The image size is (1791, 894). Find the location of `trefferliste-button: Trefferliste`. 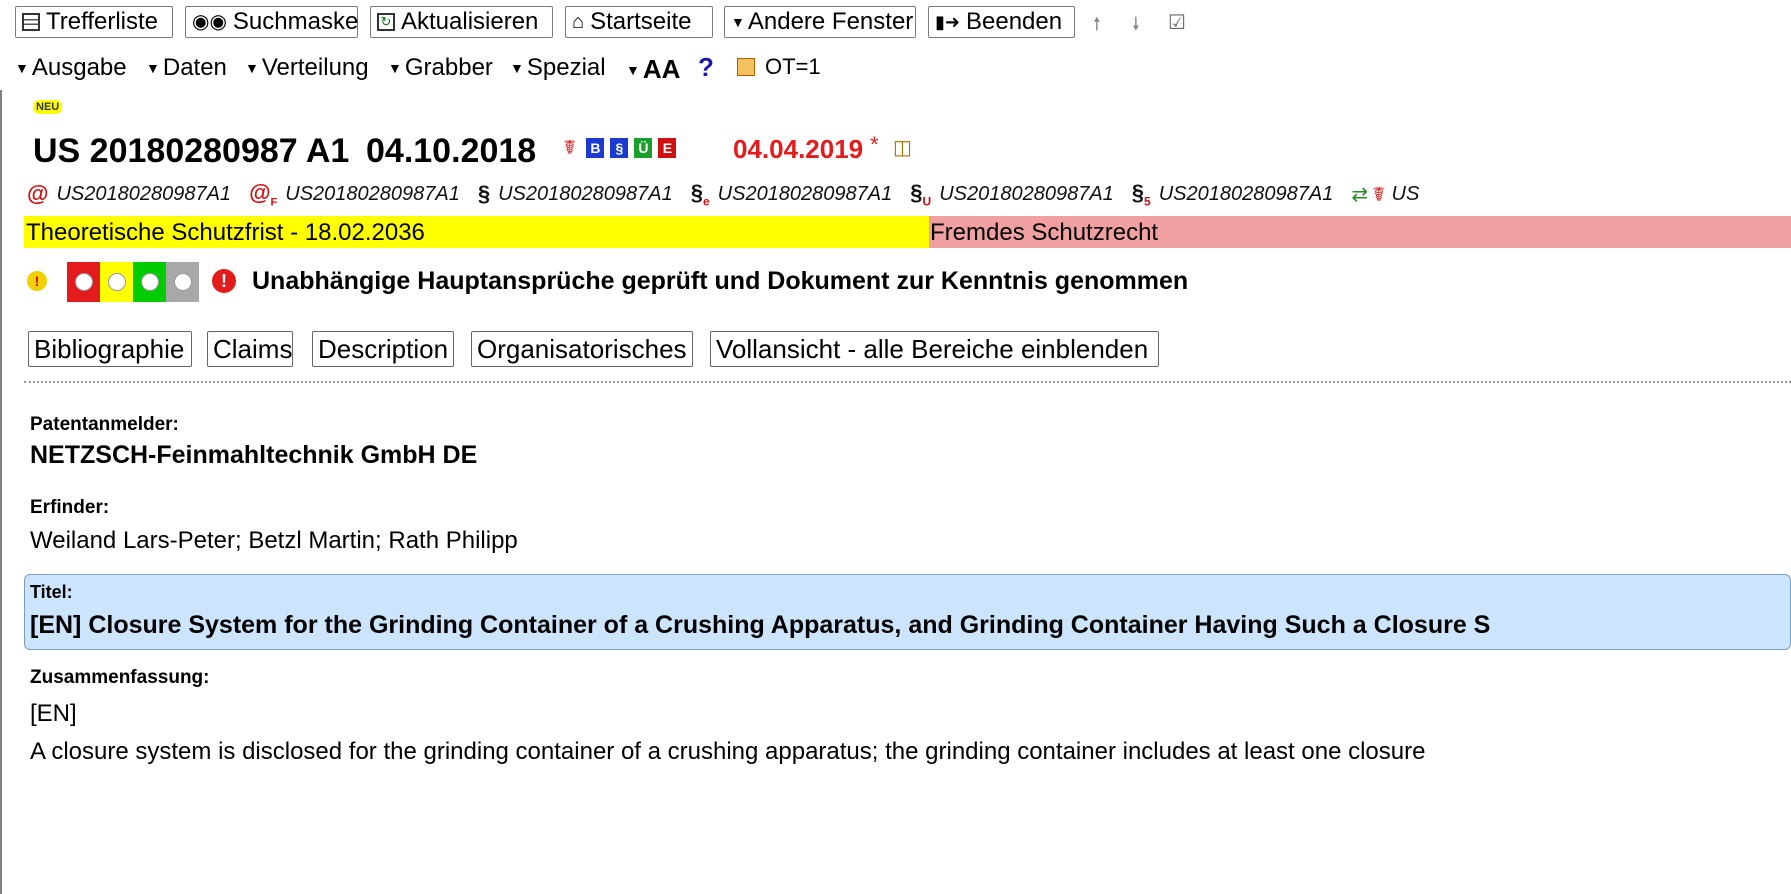

trefferliste-button: Trefferliste is located at coordinates (94, 22).